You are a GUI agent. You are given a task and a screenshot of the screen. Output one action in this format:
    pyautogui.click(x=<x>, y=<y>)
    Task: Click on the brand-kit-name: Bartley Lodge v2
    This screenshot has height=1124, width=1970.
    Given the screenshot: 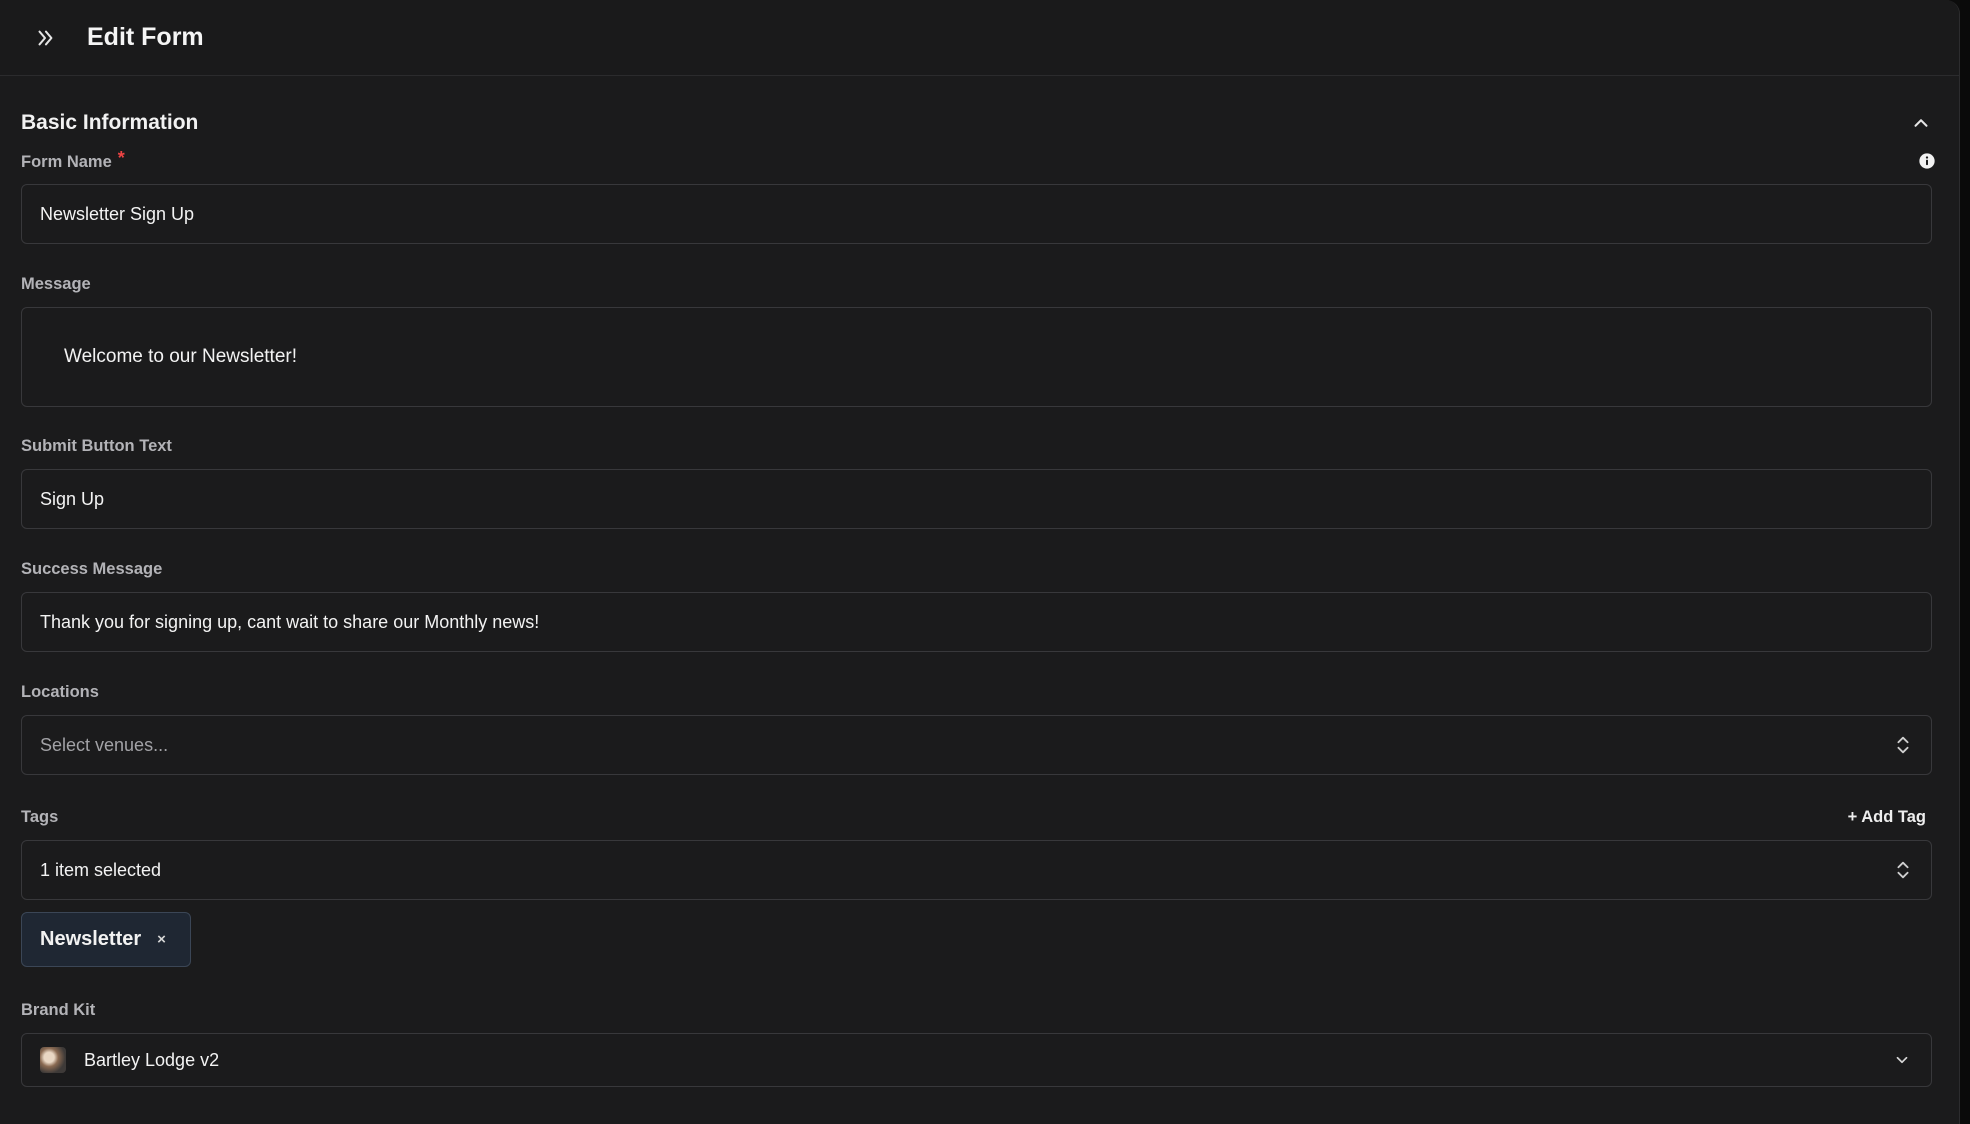 What is the action you would take?
    pyautogui.click(x=152, y=1059)
    